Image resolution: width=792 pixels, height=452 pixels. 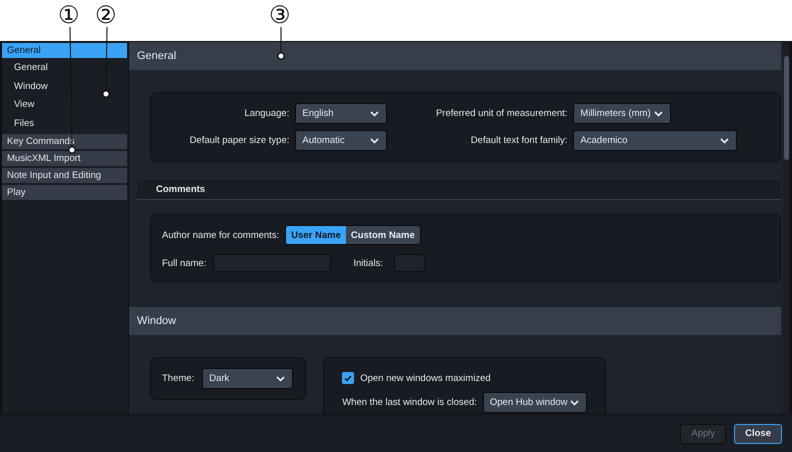 I want to click on section-header: General, so click(x=455, y=56).